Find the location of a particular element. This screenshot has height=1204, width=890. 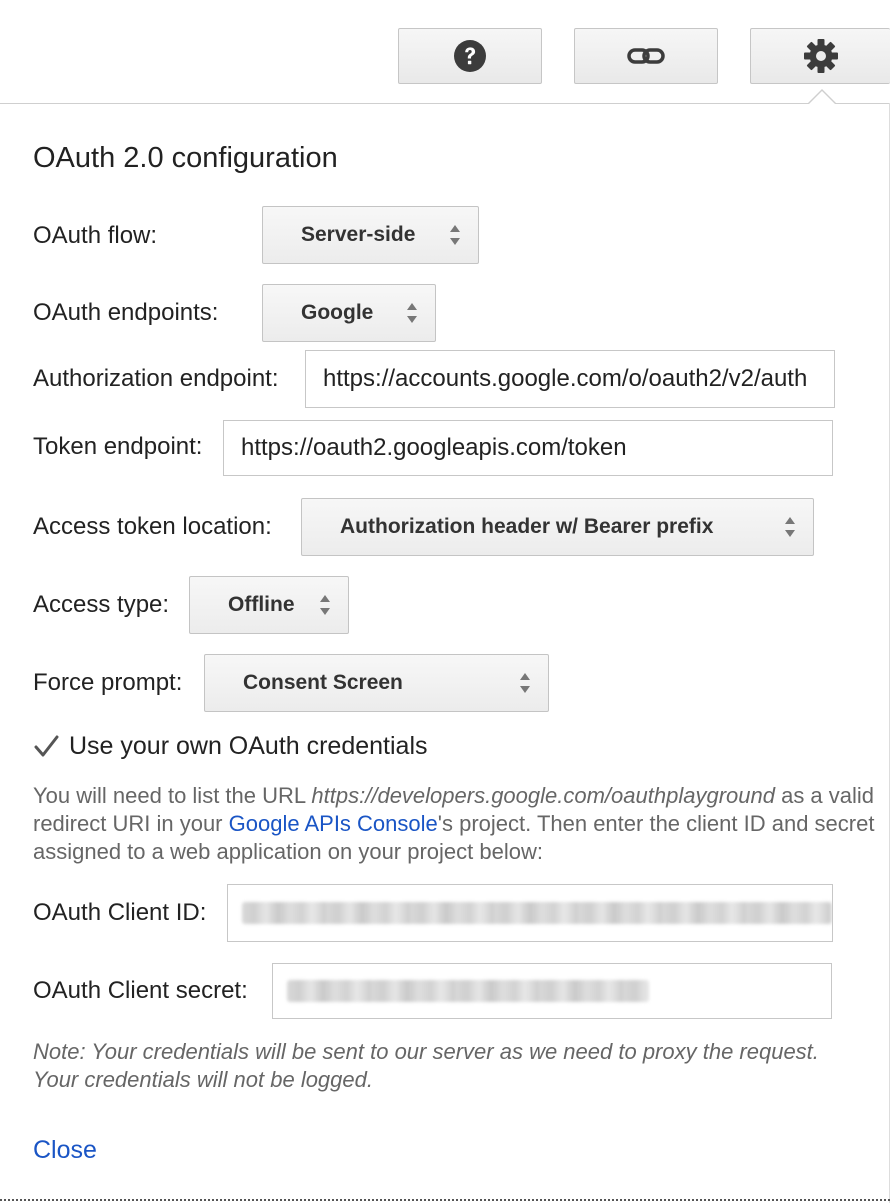

access-token-location-select: Authorization header w/ Bearer prefix is located at coordinates (557, 527).